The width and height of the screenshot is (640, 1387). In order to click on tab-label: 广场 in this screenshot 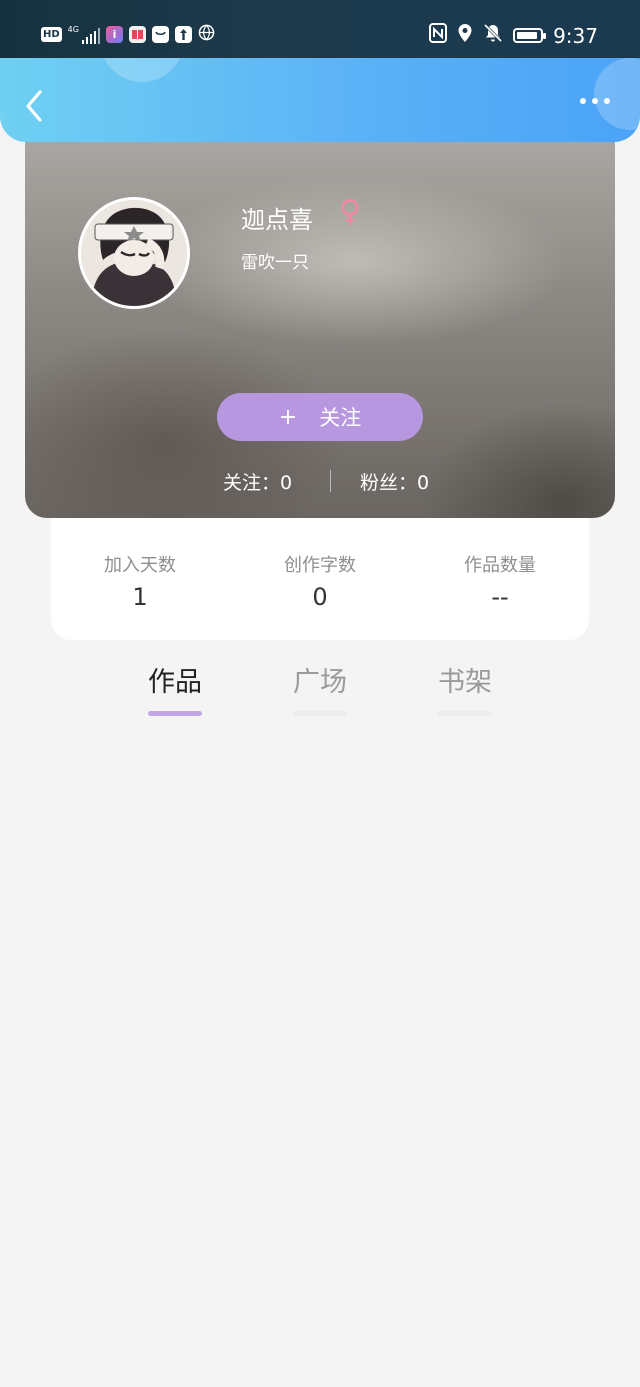, I will do `click(320, 682)`.